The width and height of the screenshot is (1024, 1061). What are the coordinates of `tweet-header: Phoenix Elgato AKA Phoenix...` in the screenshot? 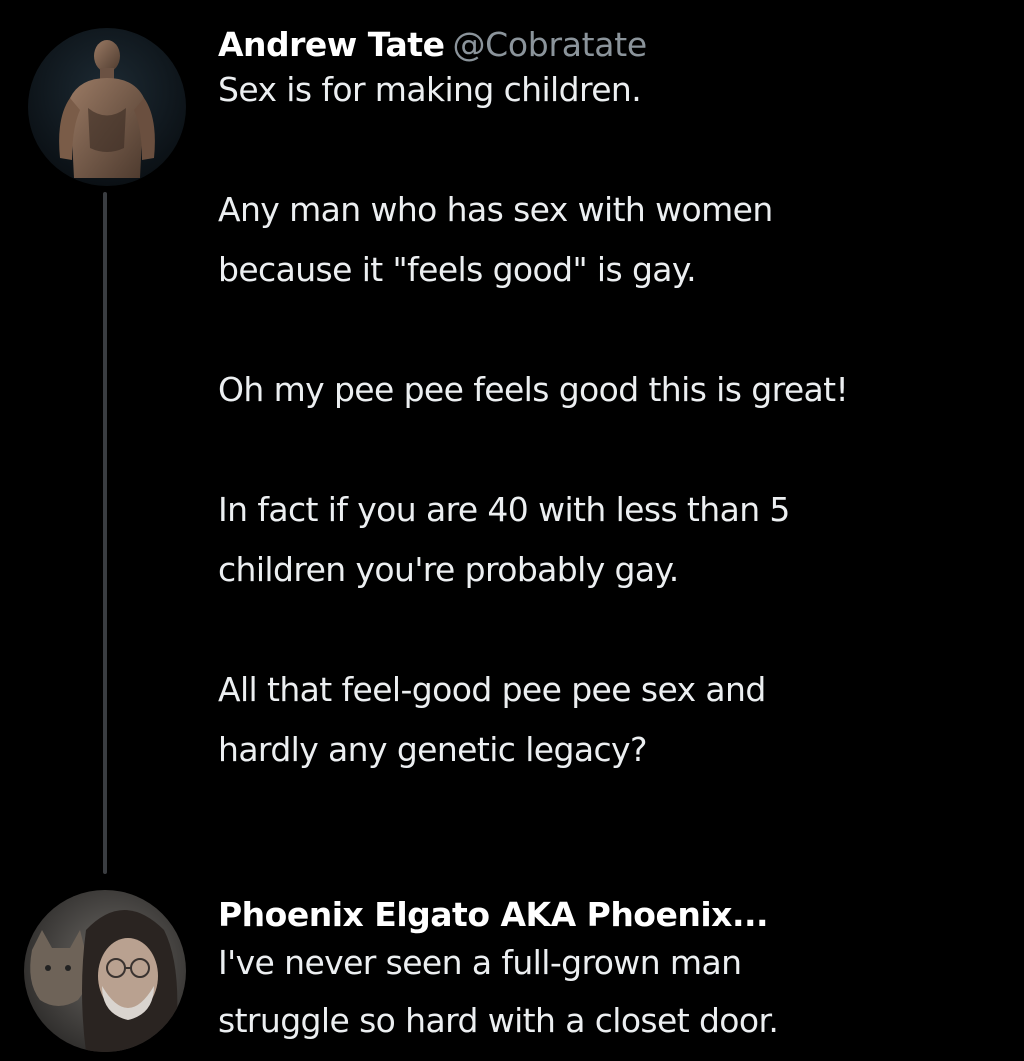 It's located at (611, 915).